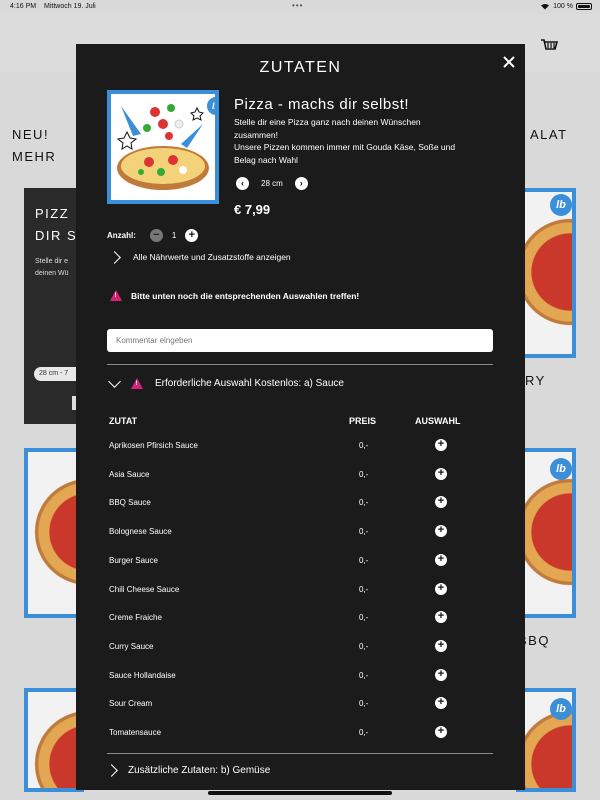  I want to click on sauce-name: BBQ Sauce, so click(130, 503).